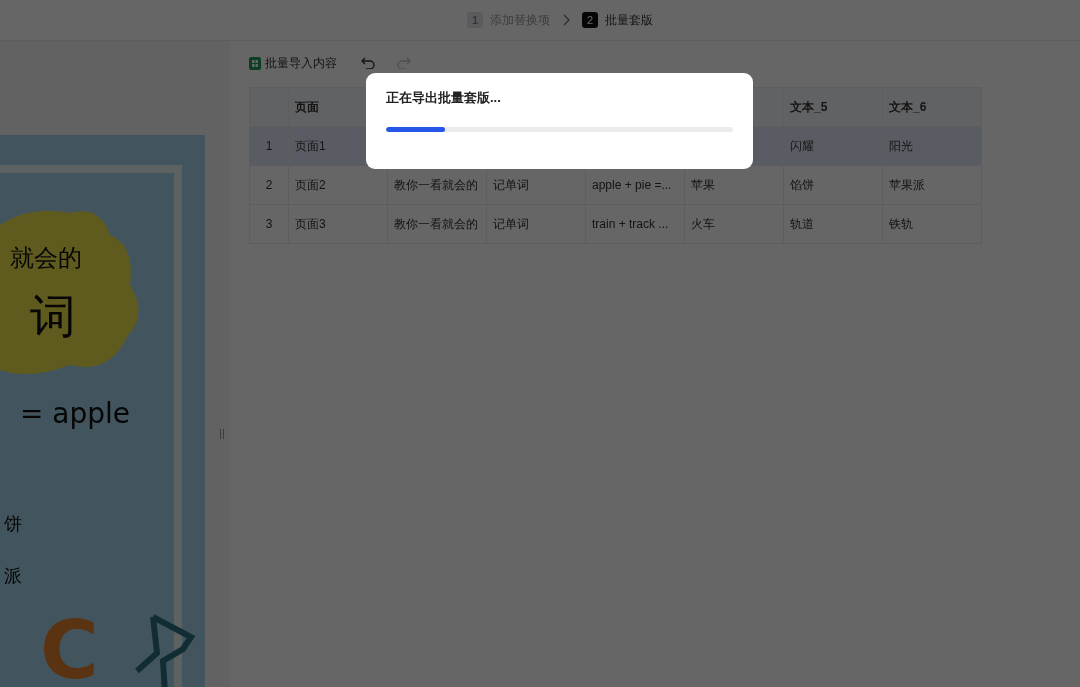 This screenshot has width=1080, height=687. Describe the element at coordinates (310, 145) in the screenshot. I see `table-cell: 页面1` at that location.